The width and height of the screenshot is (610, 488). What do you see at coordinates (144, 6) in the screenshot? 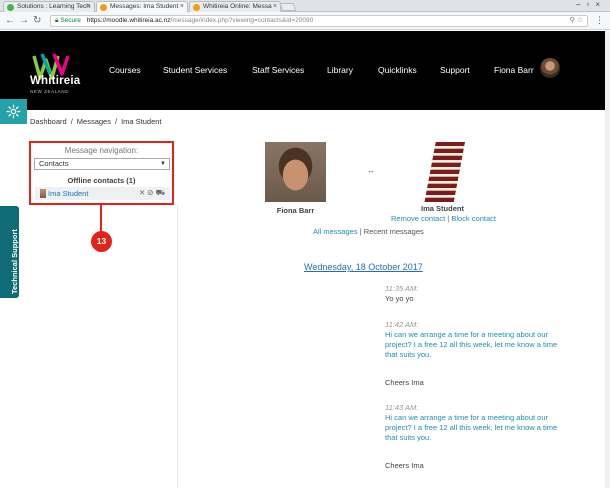
I see `tab-title: Messages: Ima Student` at bounding box center [144, 6].